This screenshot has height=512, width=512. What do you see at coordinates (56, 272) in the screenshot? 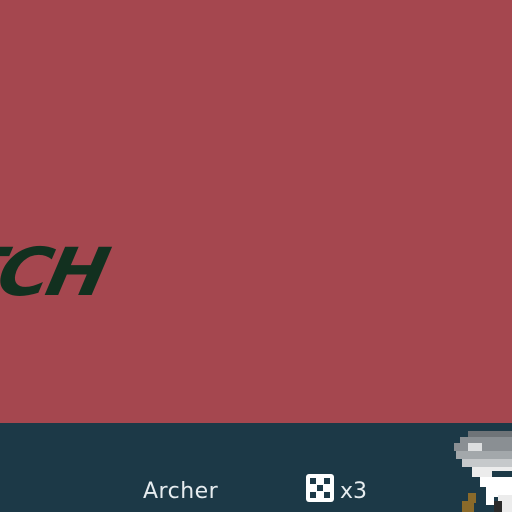
I see `banner-title: TCH` at bounding box center [56, 272].